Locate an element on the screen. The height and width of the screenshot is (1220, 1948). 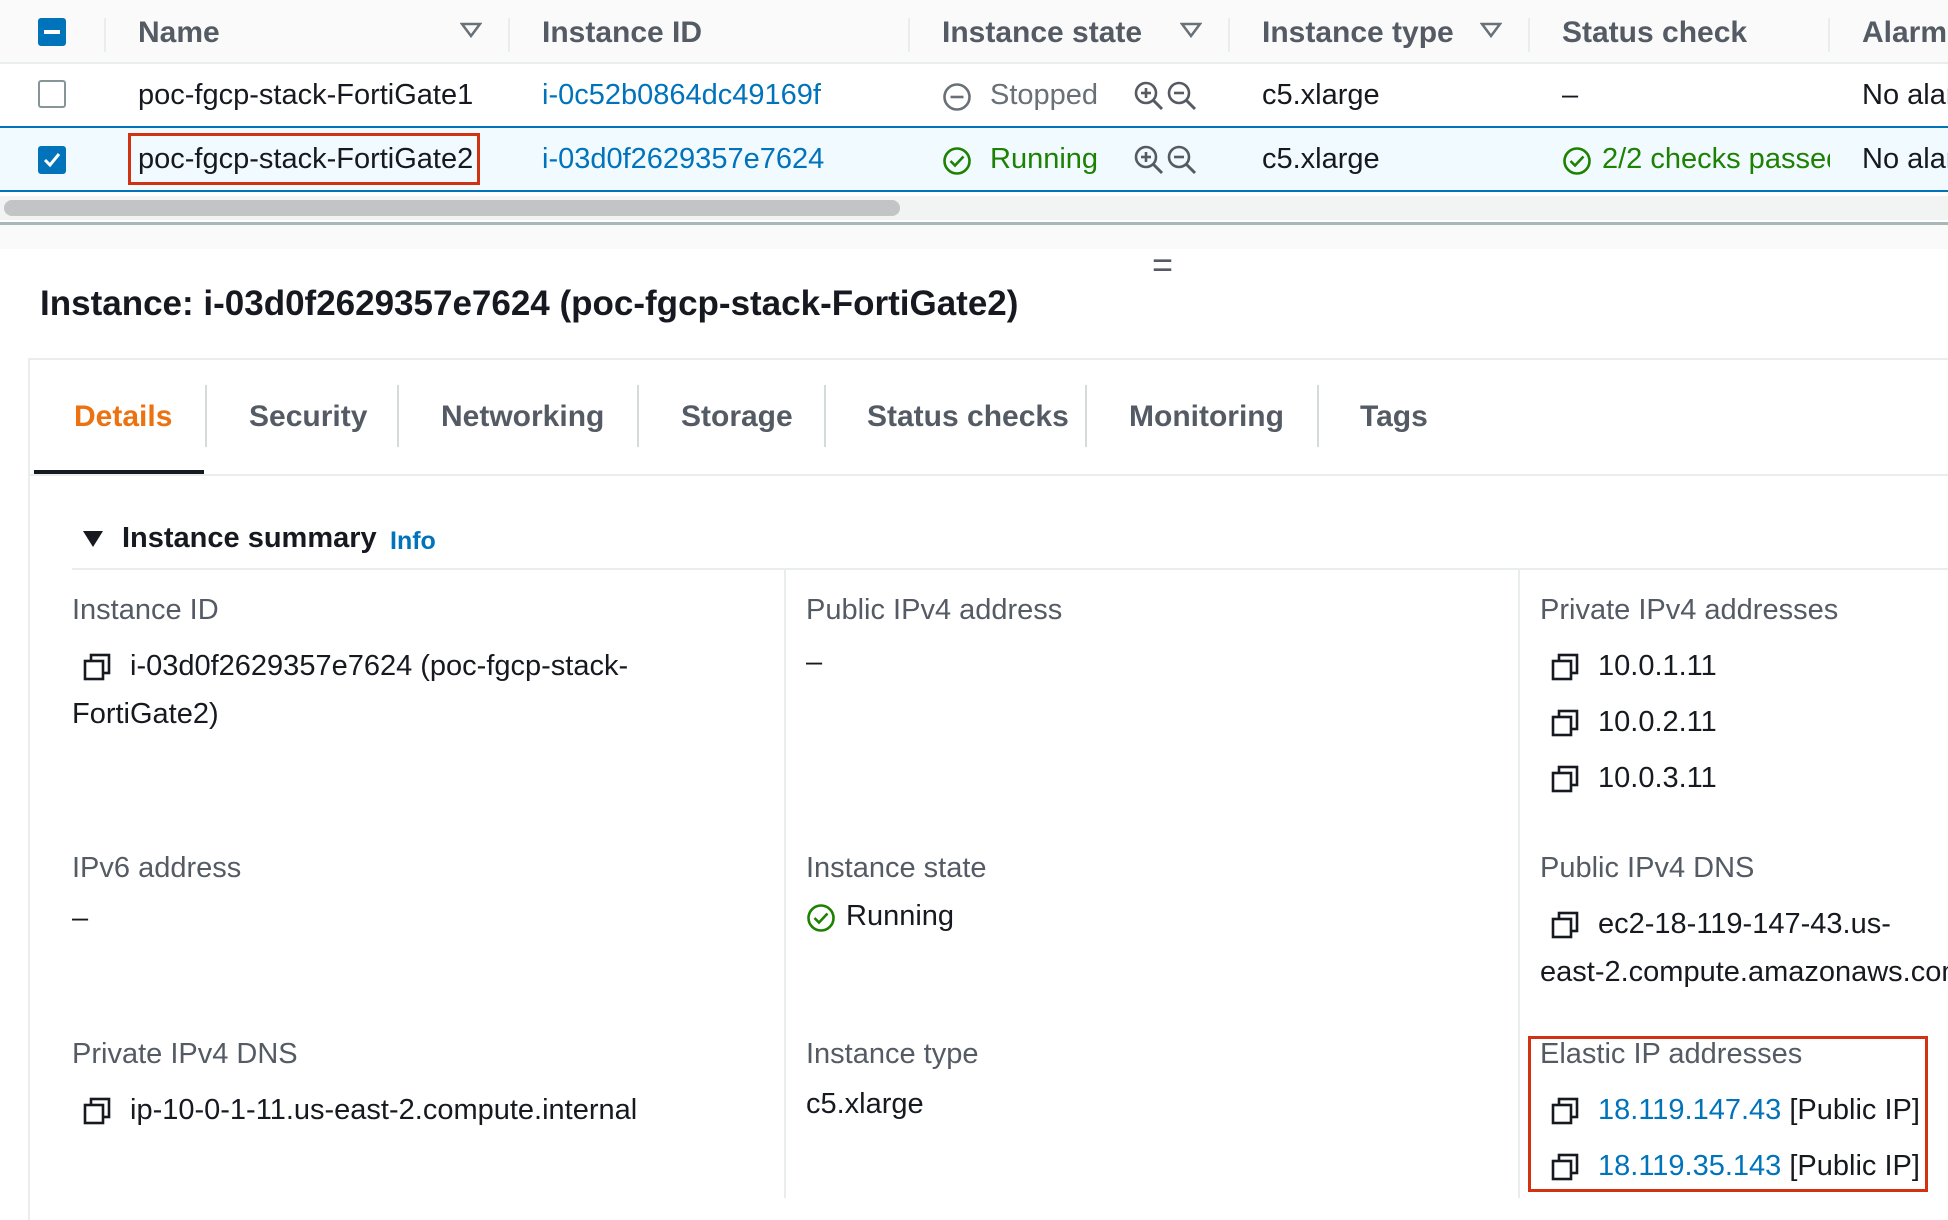
field-label: Private IPv4 addresses is located at coordinates (1689, 610).